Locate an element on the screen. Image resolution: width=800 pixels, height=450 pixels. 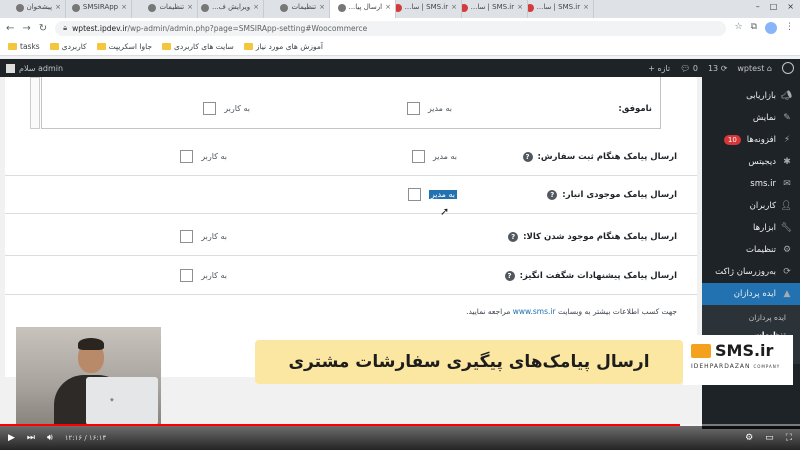
browser-tab: × SMSIRApp is located at coordinates (99, 9).